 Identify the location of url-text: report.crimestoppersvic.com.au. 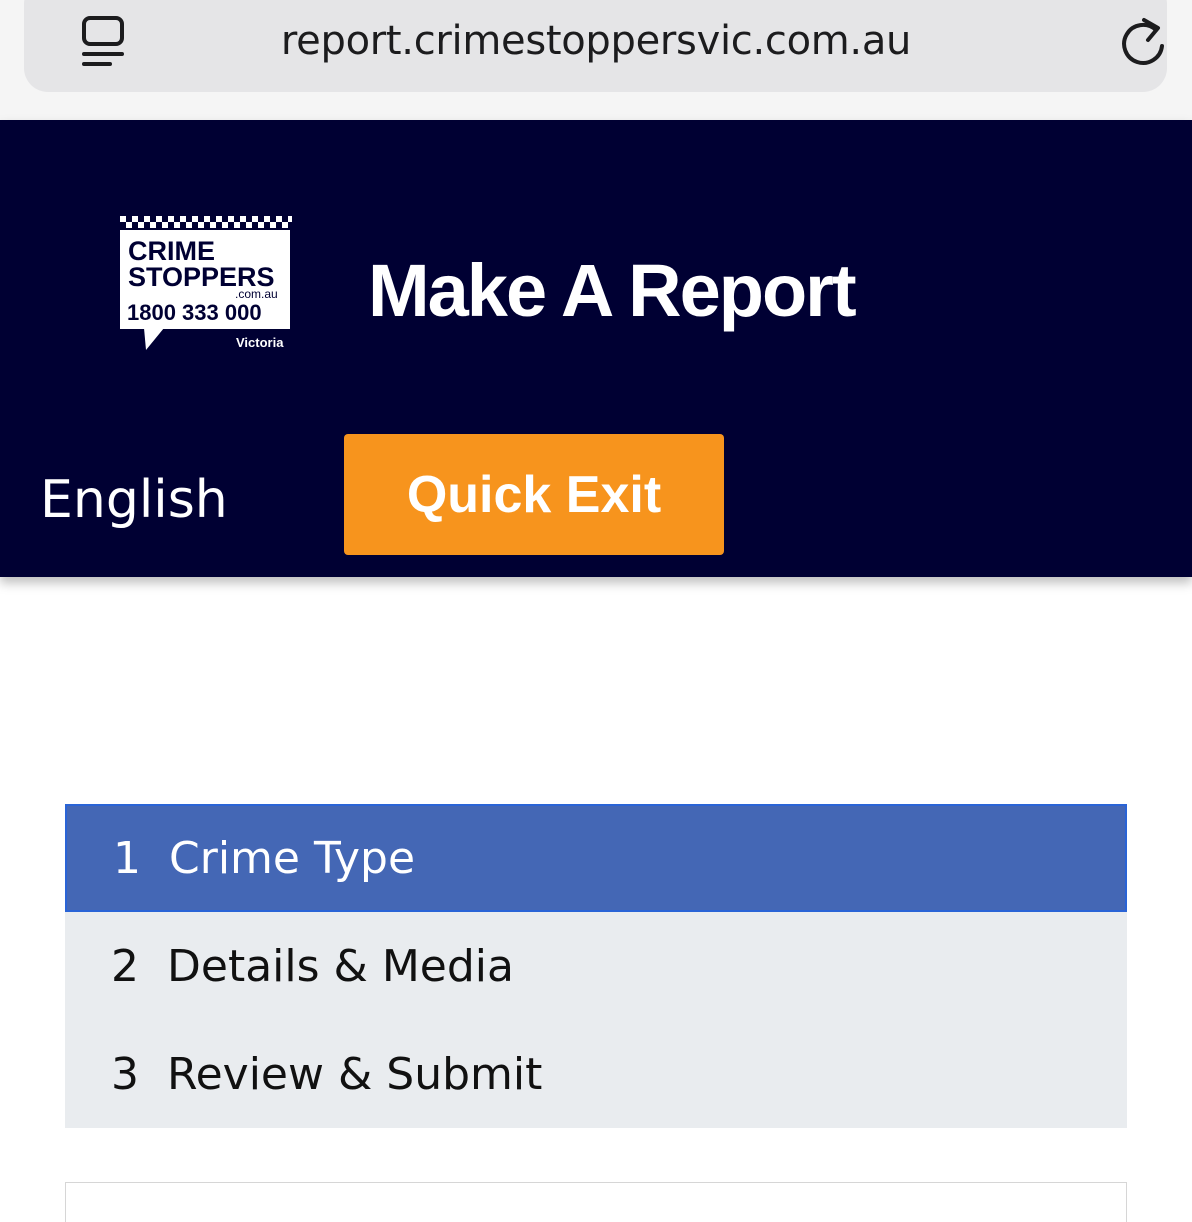
(596, 41).